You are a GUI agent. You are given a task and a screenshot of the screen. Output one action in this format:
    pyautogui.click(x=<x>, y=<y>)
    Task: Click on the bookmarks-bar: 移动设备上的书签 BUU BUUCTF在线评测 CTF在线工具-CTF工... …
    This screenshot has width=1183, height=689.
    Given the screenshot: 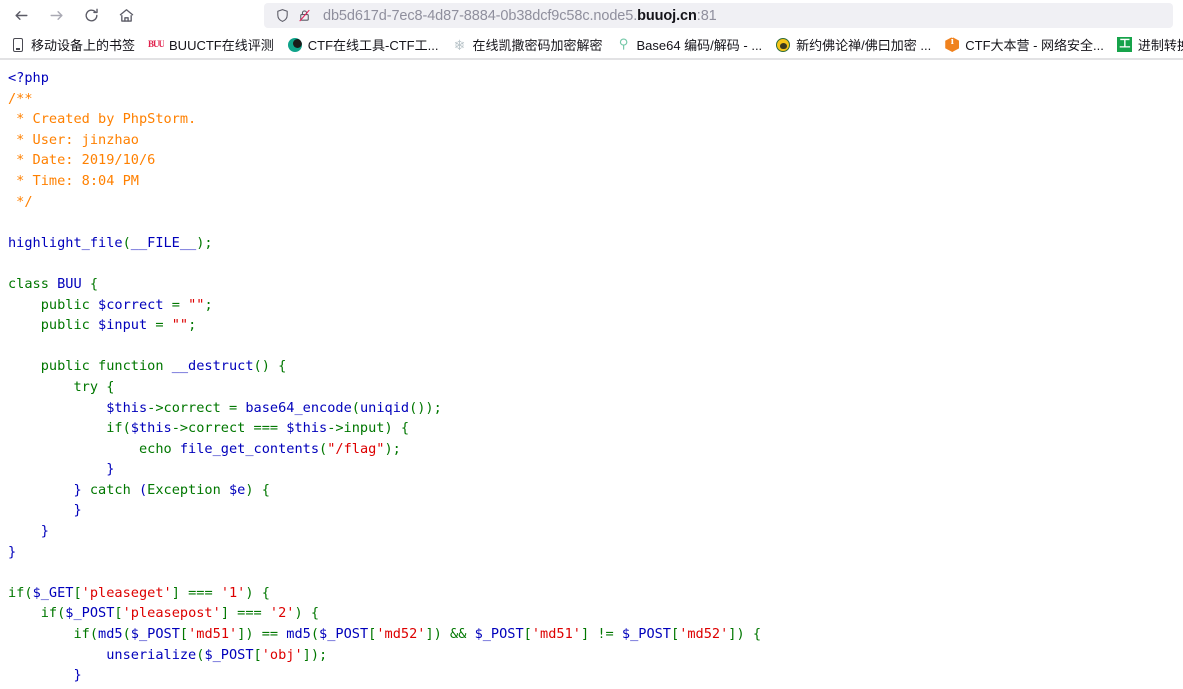 What is the action you would take?
    pyautogui.click(x=591, y=45)
    